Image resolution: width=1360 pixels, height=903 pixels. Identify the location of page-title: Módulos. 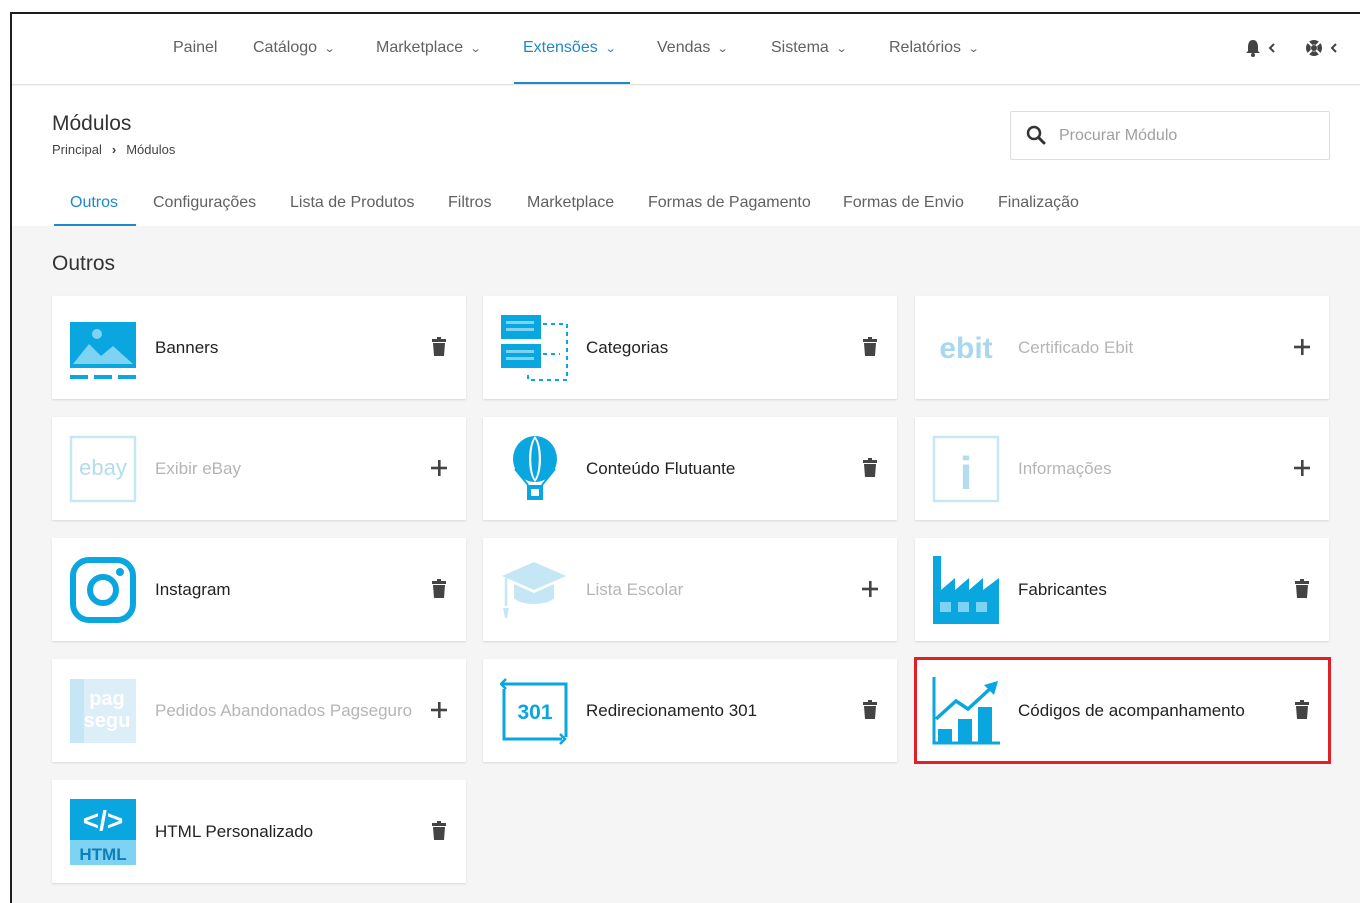
(92, 123).